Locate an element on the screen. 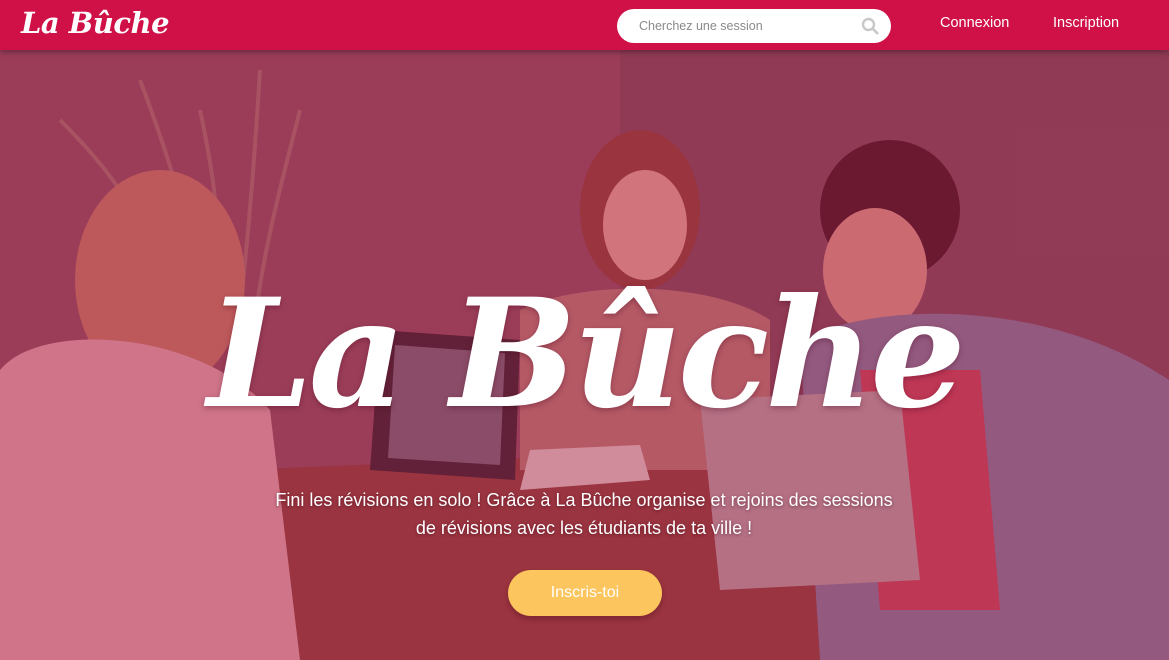 The height and width of the screenshot is (660, 1169). signup-link: Inscription is located at coordinates (1086, 23).